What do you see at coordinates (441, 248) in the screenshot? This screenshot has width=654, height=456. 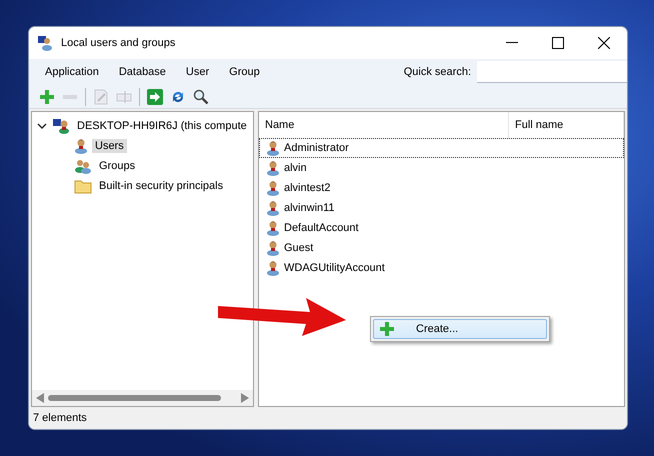 I see `list-row: Guest` at bounding box center [441, 248].